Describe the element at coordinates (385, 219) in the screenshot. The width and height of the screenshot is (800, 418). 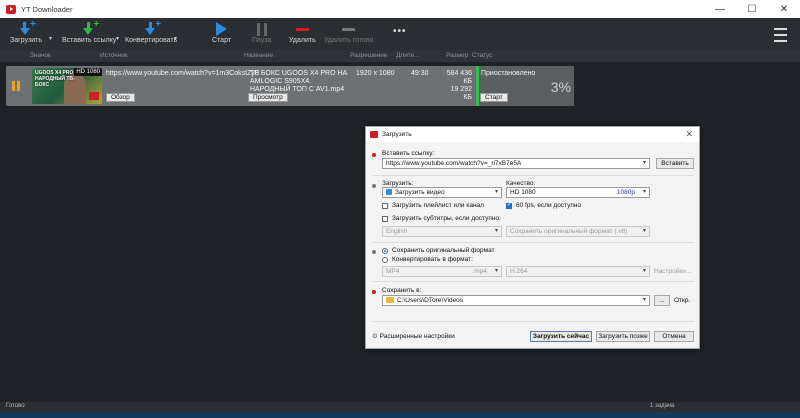
I see `subtitles-checkbox` at that location.